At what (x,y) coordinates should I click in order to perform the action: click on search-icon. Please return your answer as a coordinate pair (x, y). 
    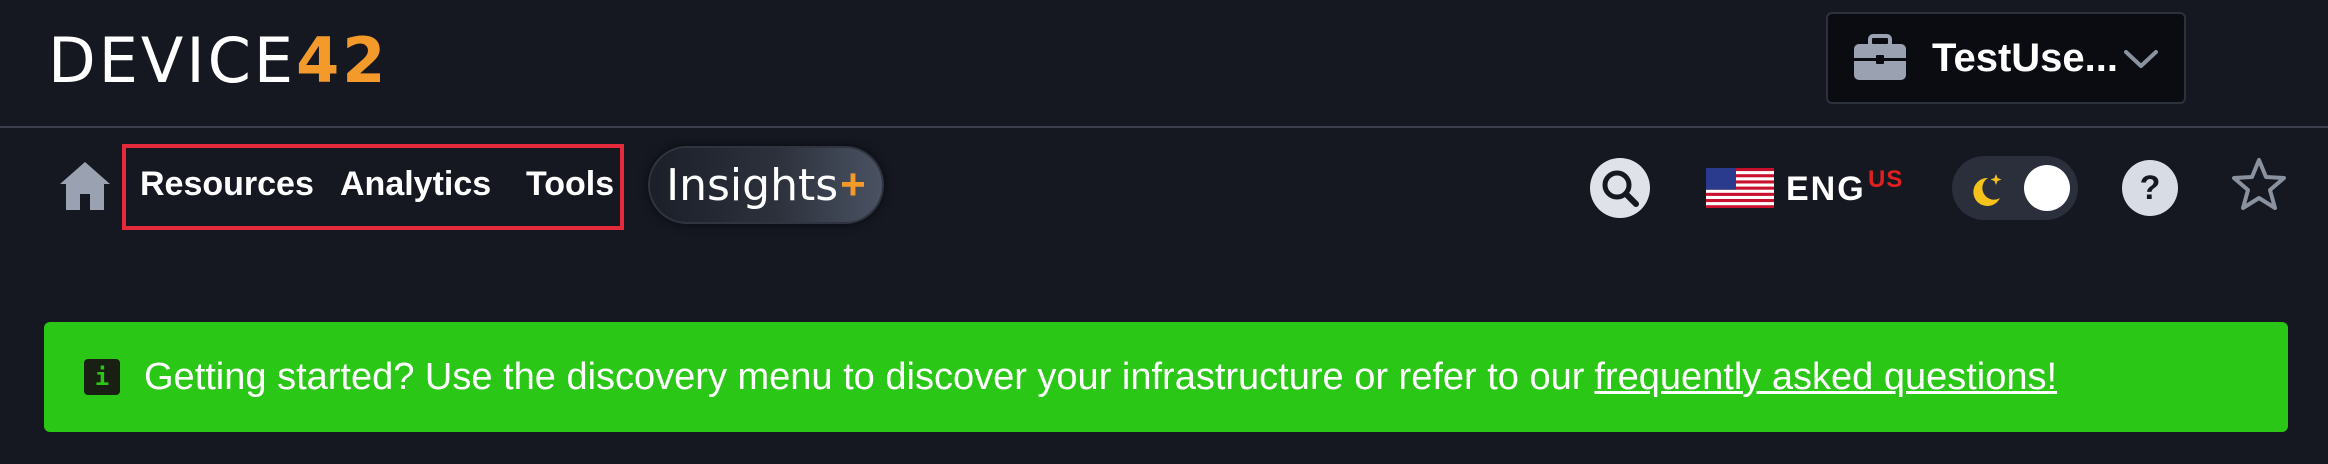
    Looking at the image, I should click on (1620, 188).